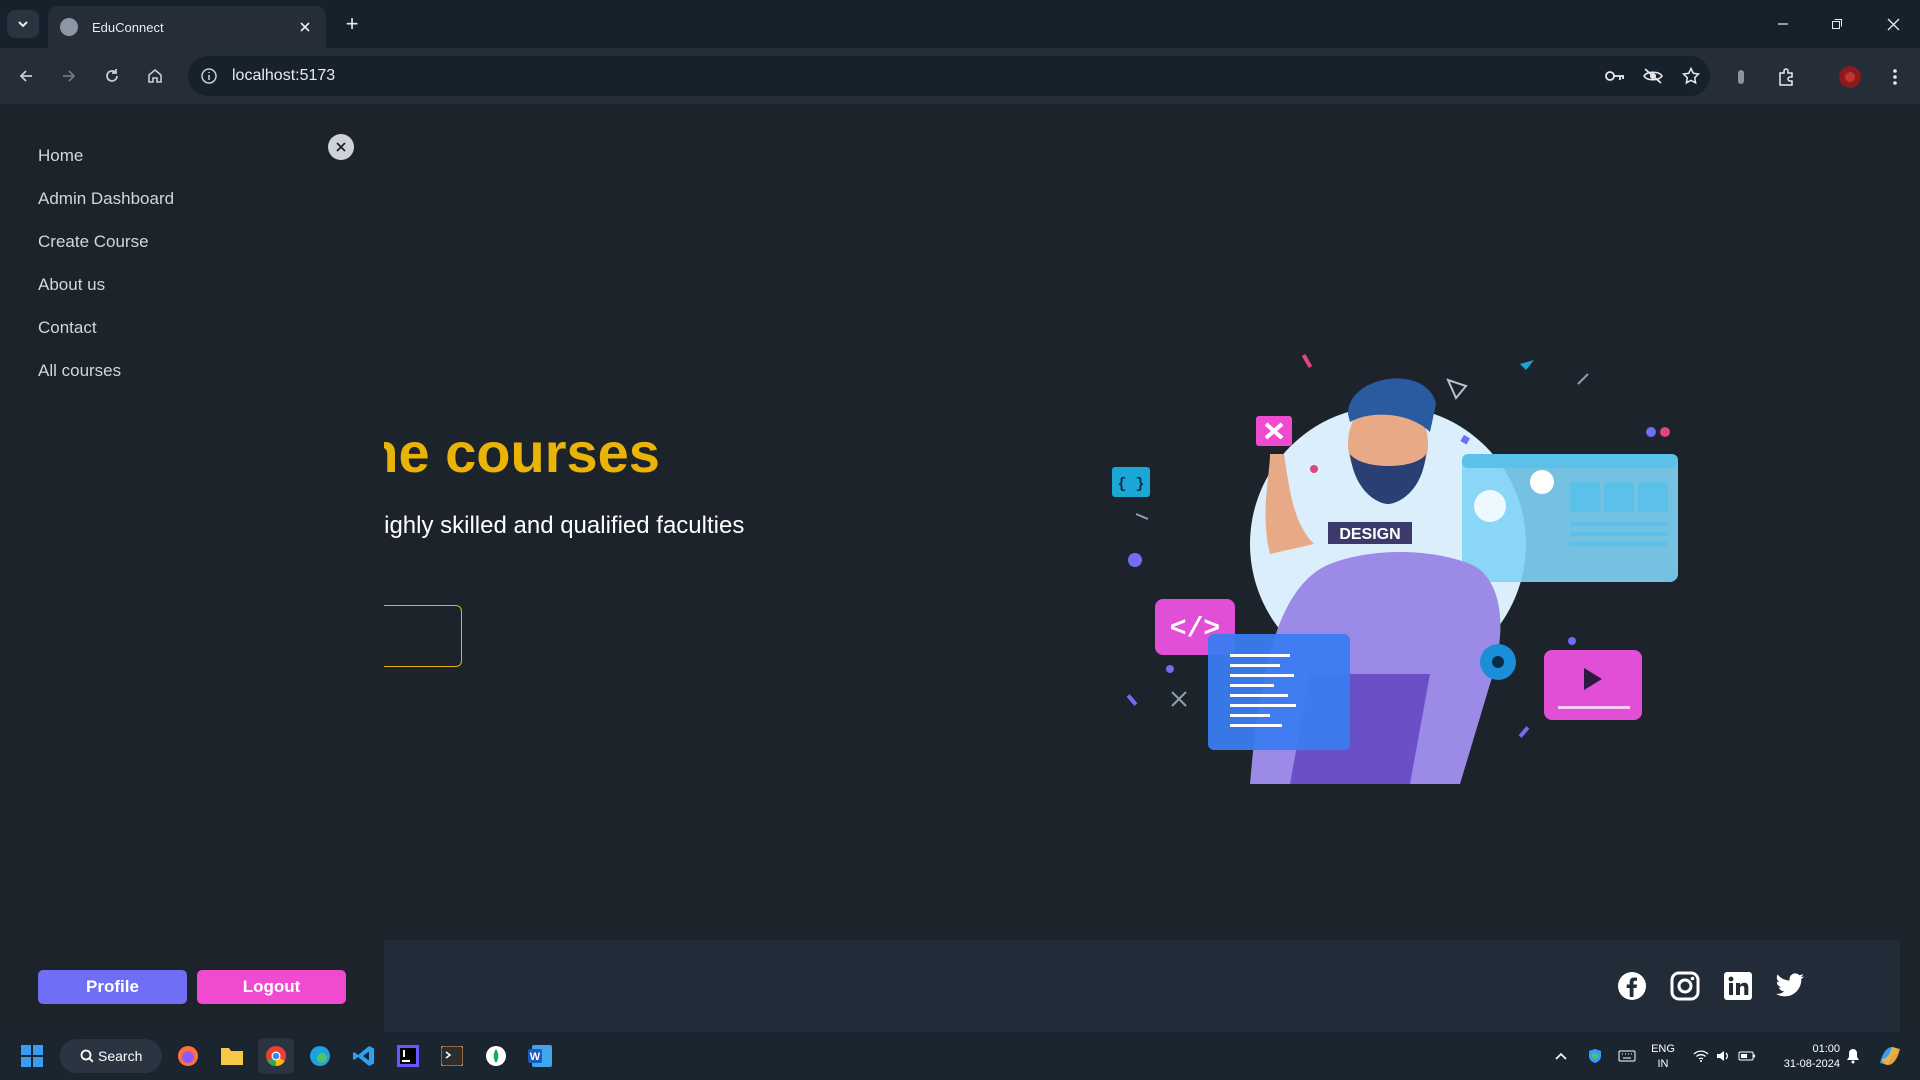 The width and height of the screenshot is (1920, 1080). I want to click on reload-button, so click(112, 76).